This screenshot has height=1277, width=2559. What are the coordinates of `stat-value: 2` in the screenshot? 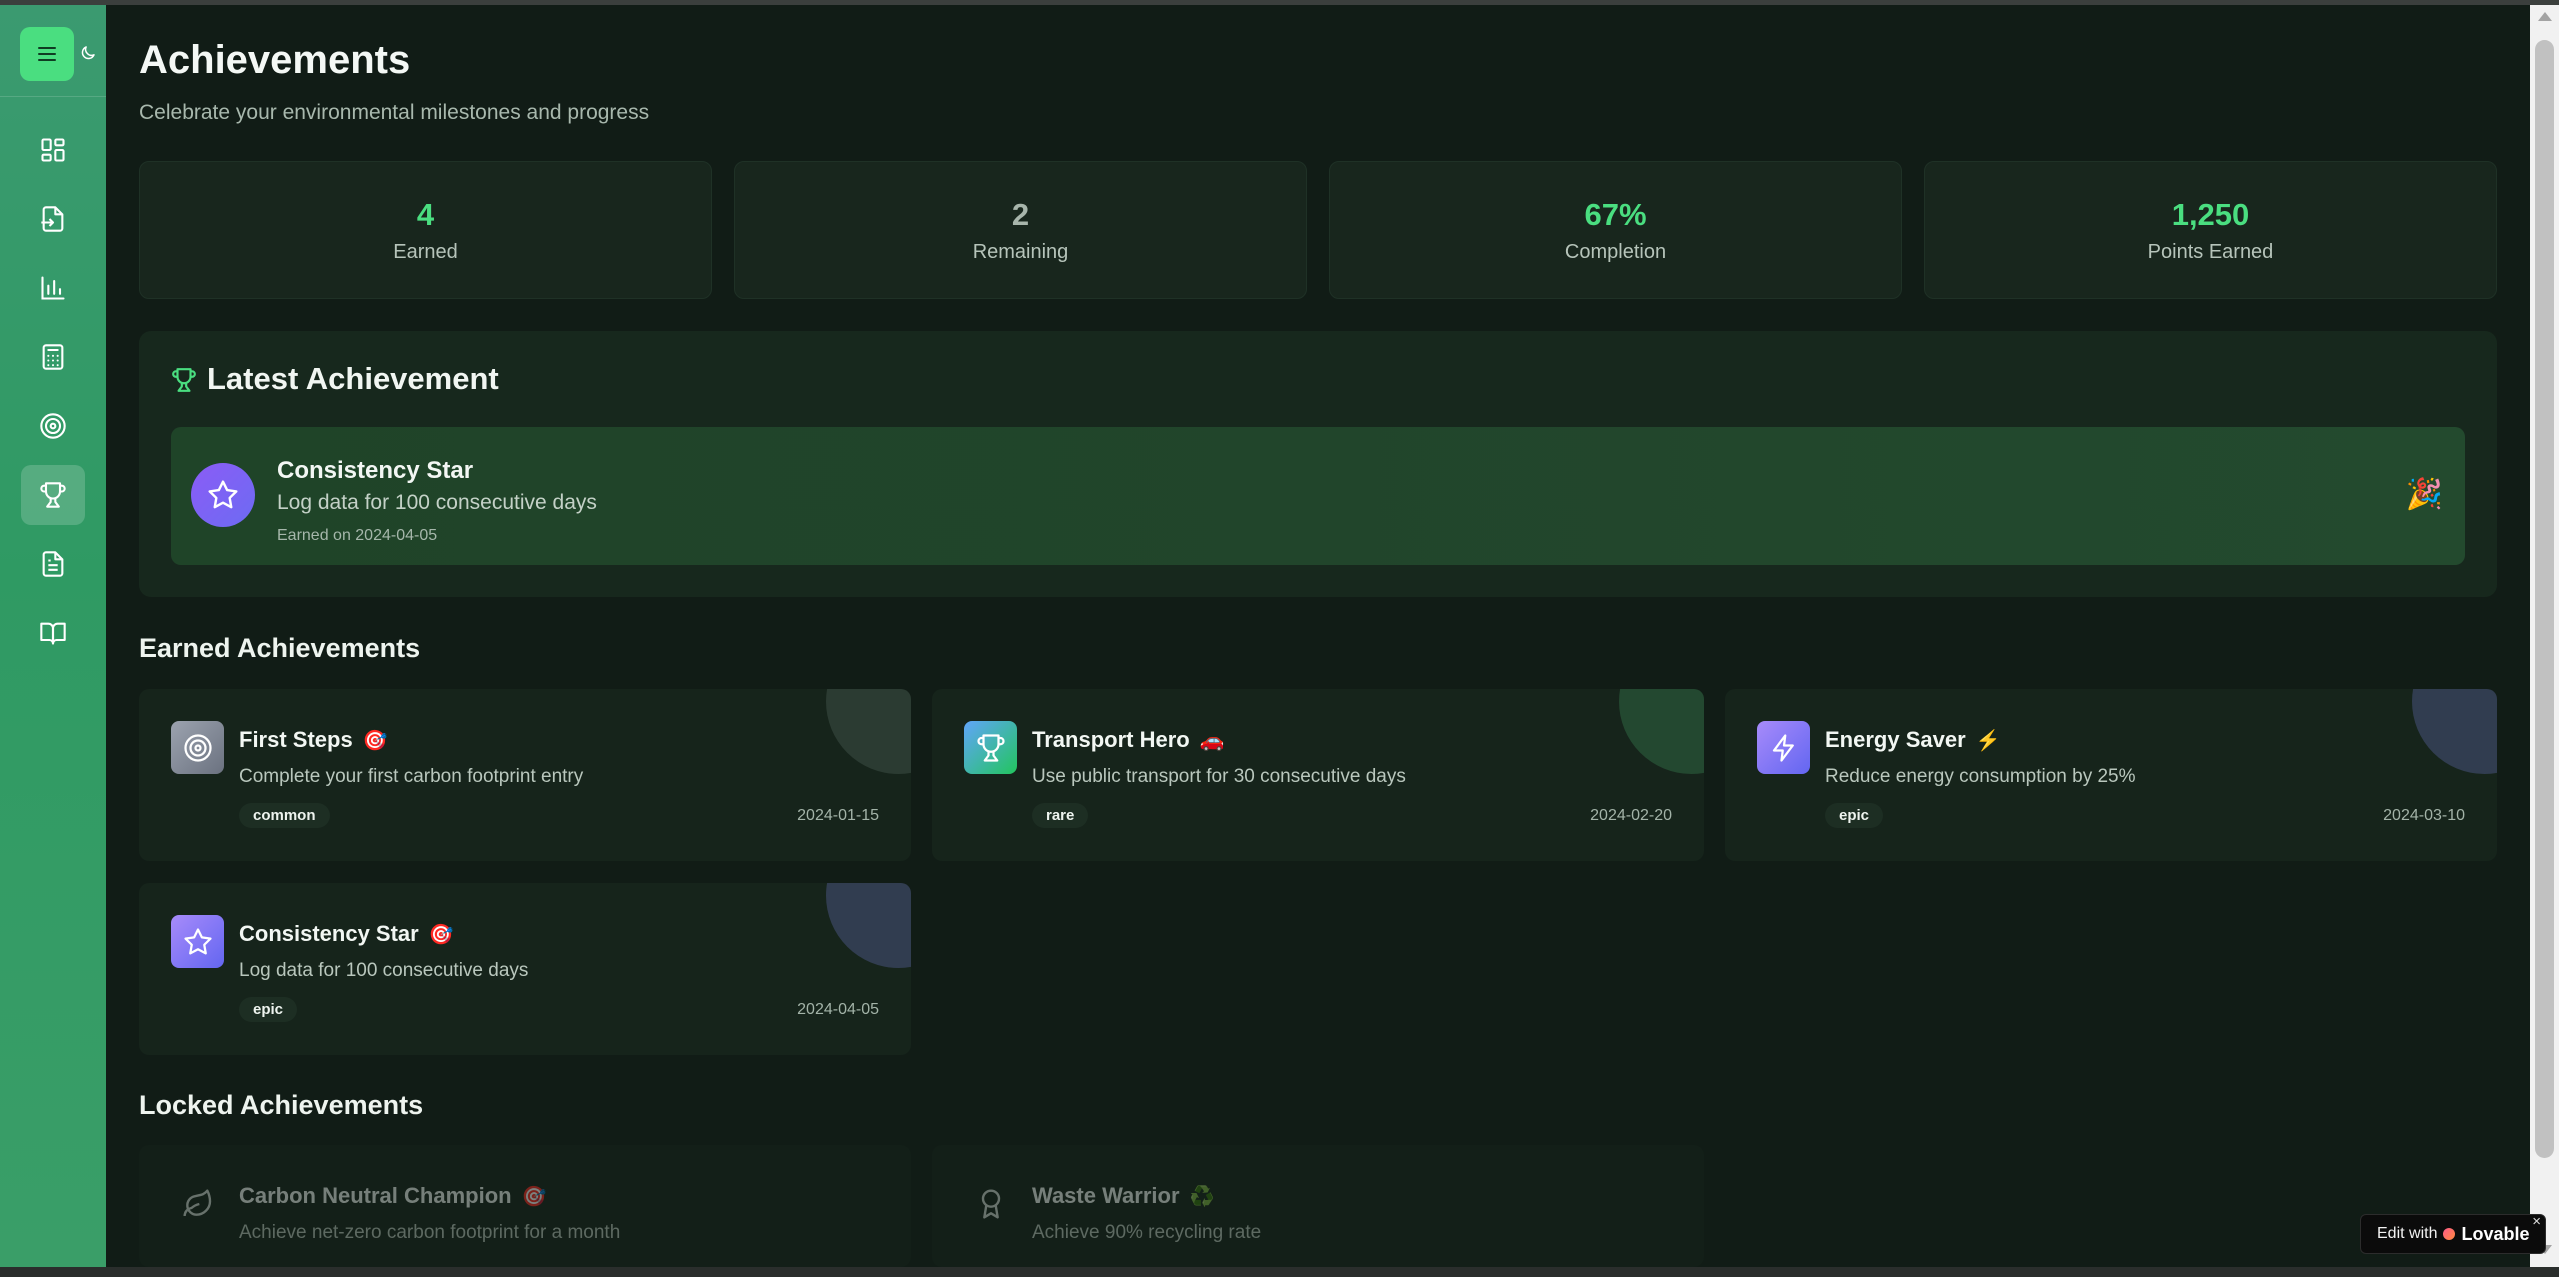 It's located at (1020, 214).